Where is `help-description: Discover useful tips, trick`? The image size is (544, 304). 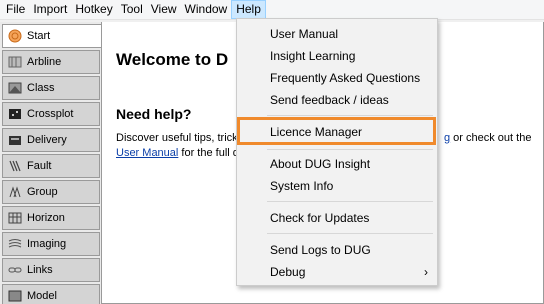
help-description: Discover useful tips, trick is located at coordinates (177, 138).